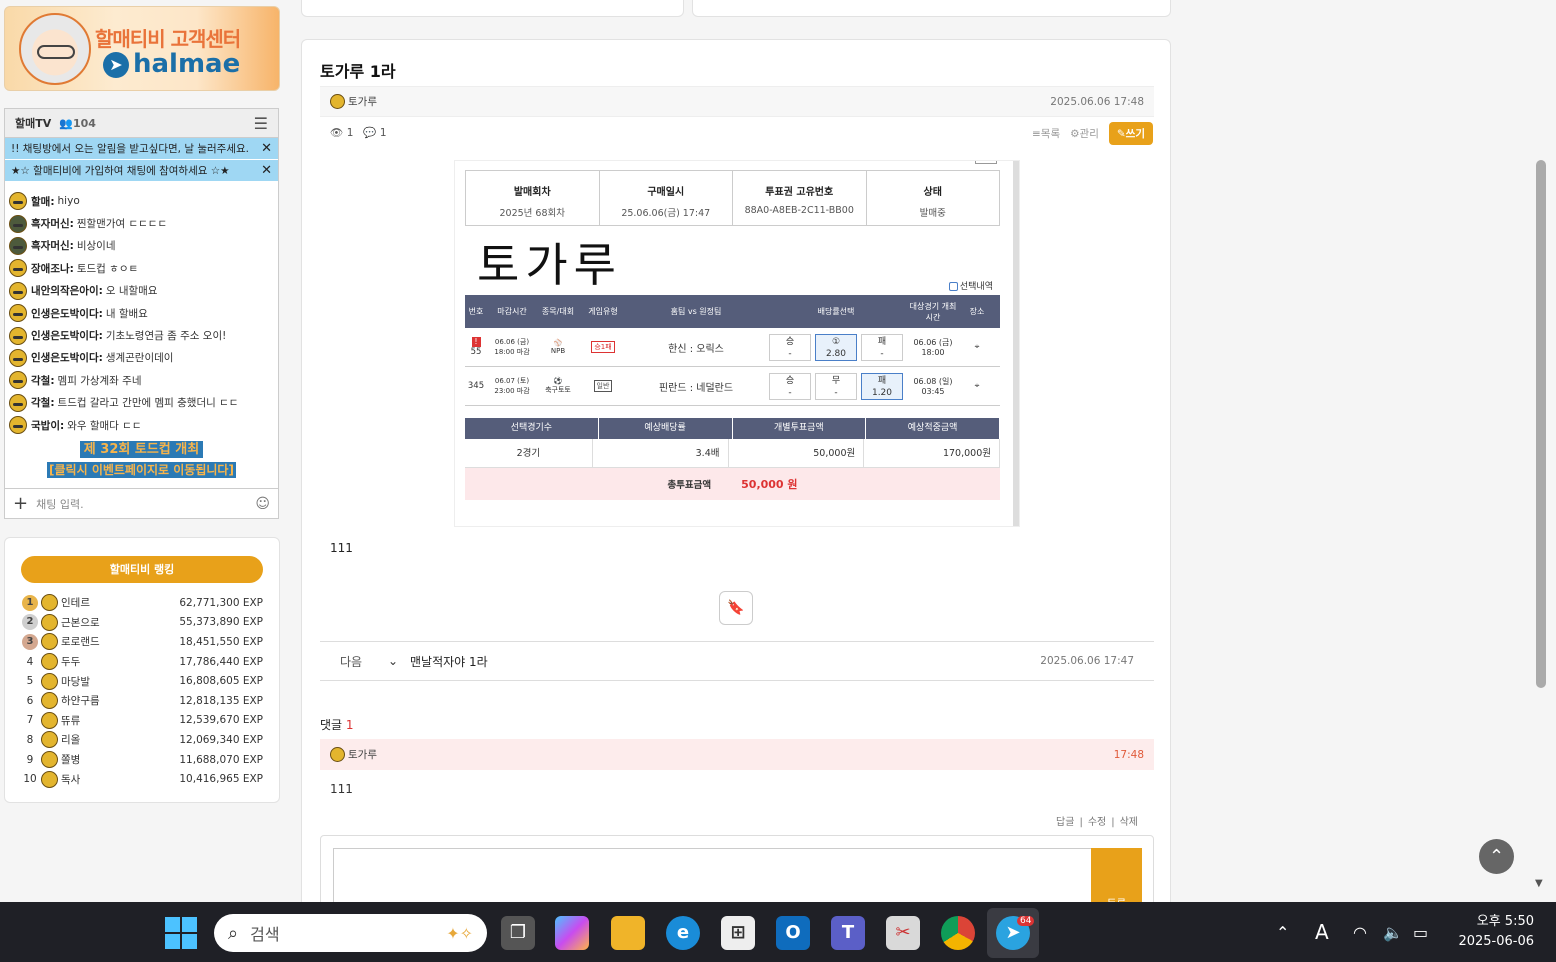 The height and width of the screenshot is (962, 1556). What do you see at coordinates (1360, 932) in the screenshot?
I see `wifi-icon: ◠` at bounding box center [1360, 932].